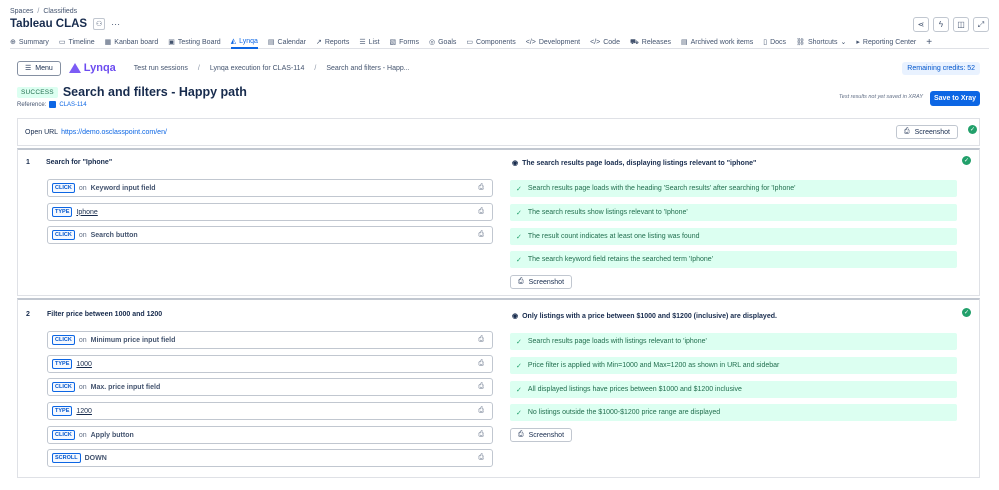 Image resolution: width=999 pixels, height=490 pixels. What do you see at coordinates (442, 42) in the screenshot?
I see `tab-goals: ◎ Goals` at bounding box center [442, 42].